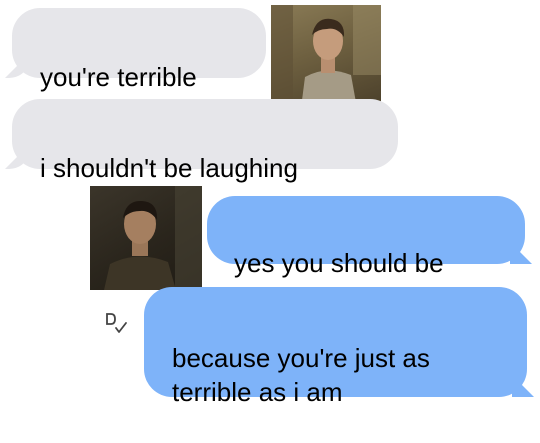 Image resolution: width=540 pixels, height=443 pixels. What do you see at coordinates (169, 168) in the screenshot?
I see `message-text: i shouldn't be laughing` at bounding box center [169, 168].